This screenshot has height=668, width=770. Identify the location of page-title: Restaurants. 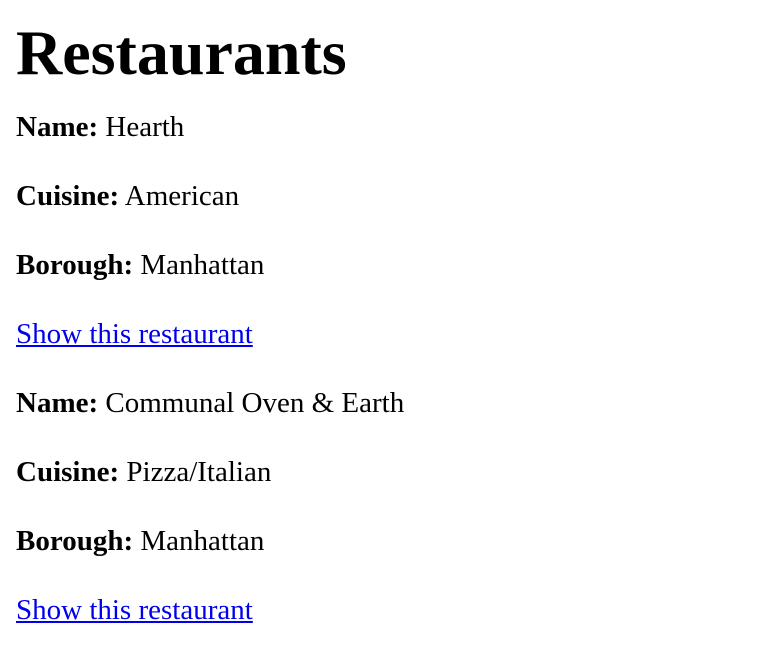
(181, 52).